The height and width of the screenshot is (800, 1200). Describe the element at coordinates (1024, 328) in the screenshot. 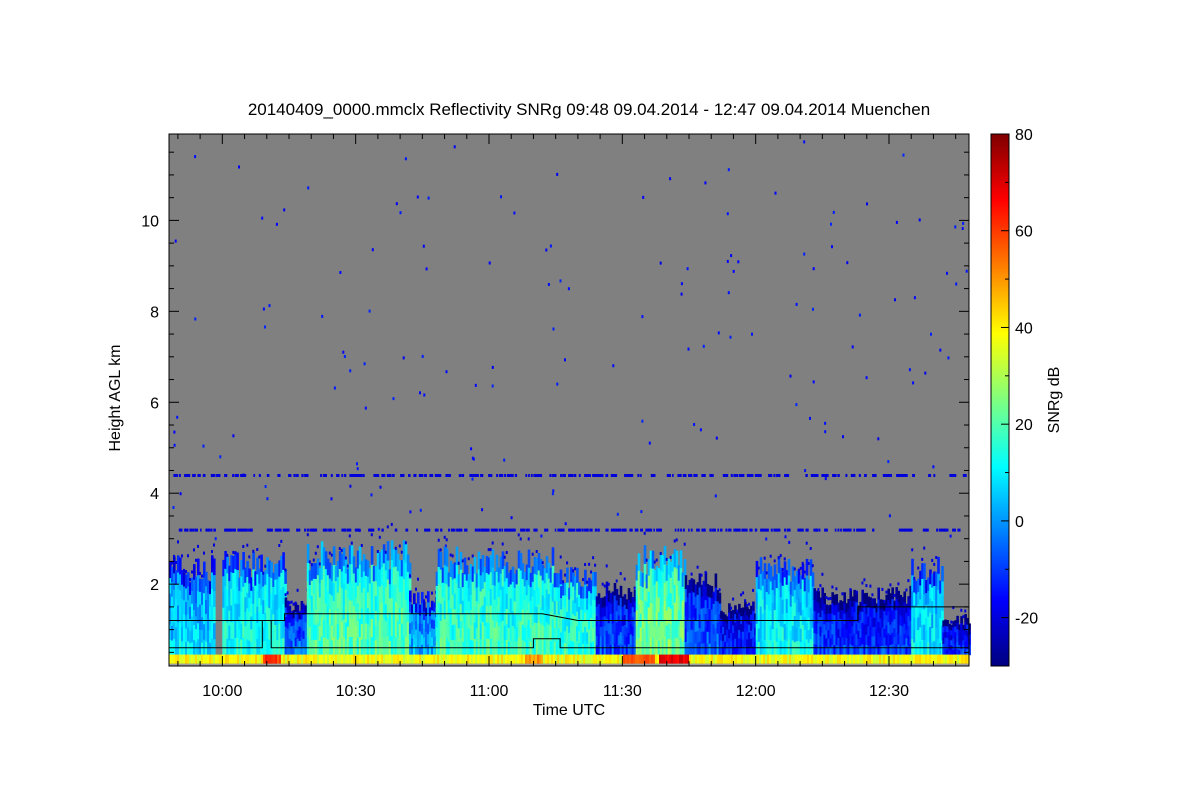

I see `colorbar-tick-label: 40` at that location.